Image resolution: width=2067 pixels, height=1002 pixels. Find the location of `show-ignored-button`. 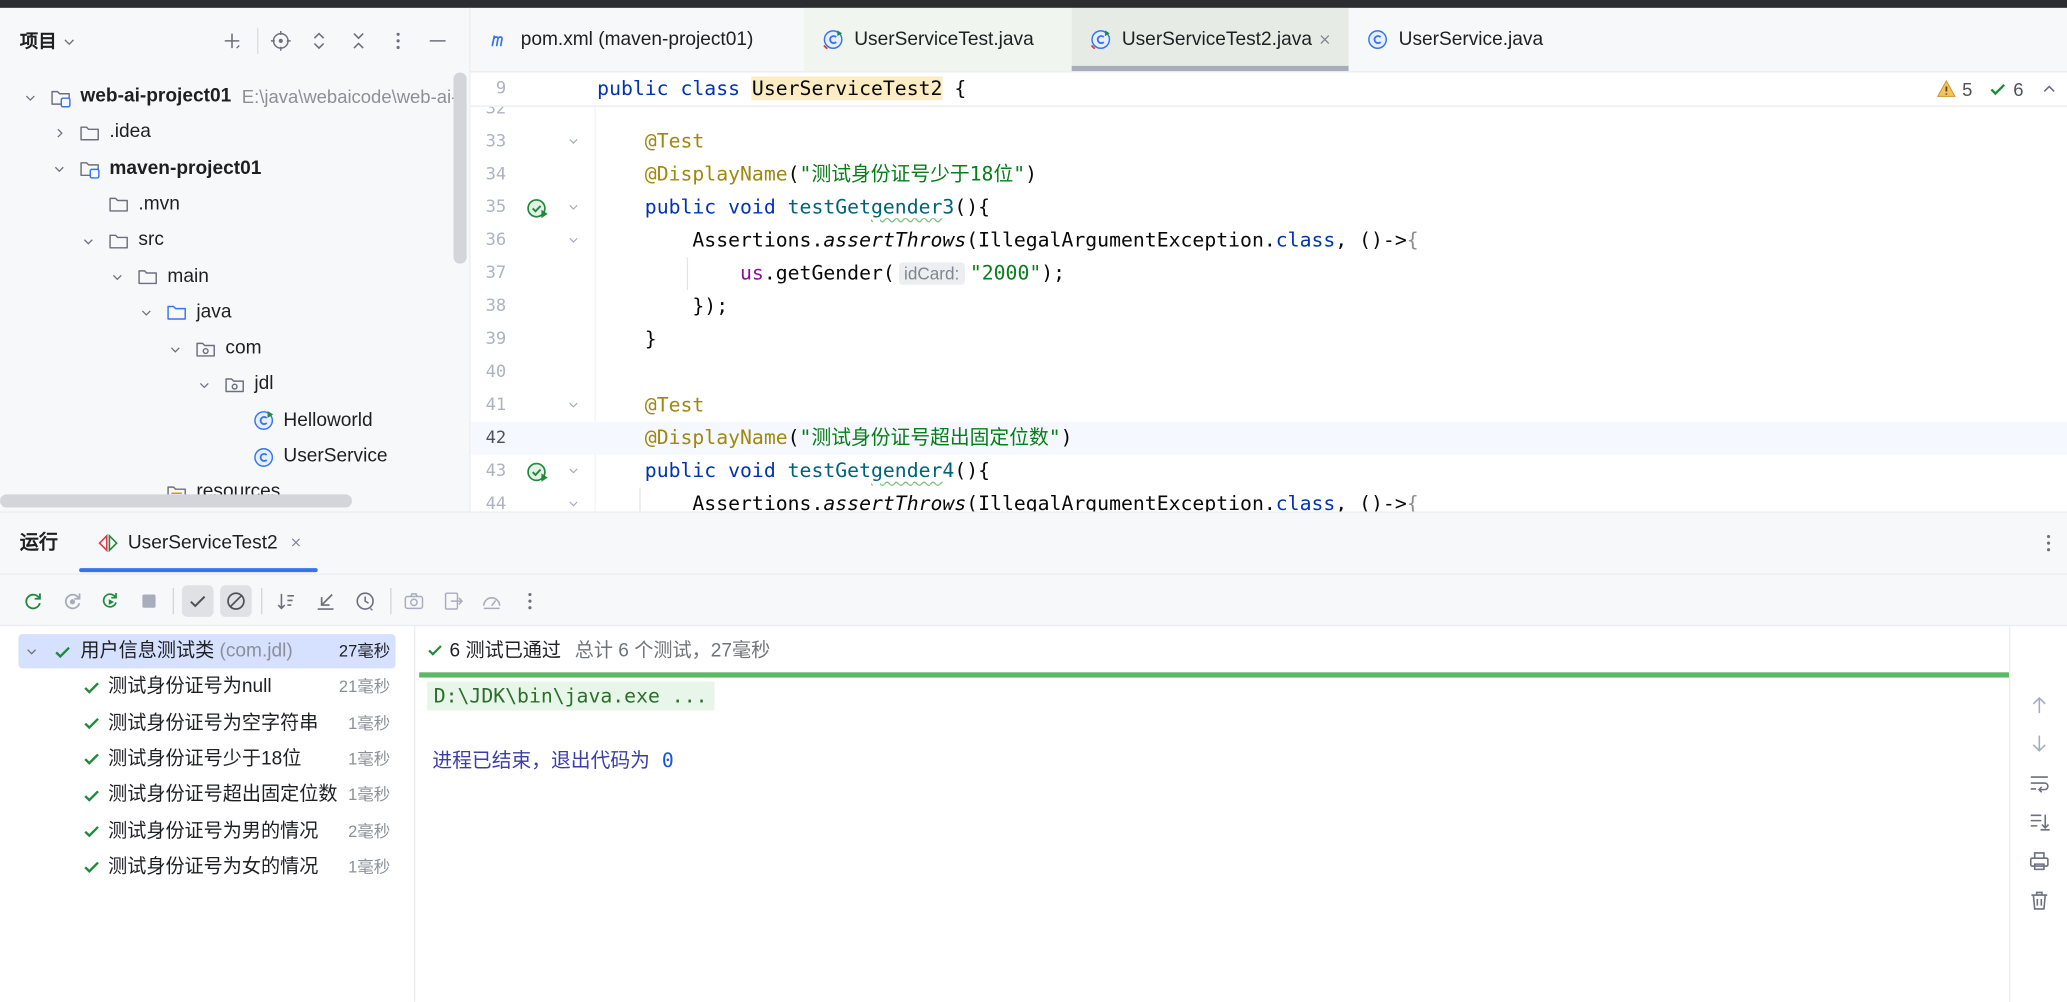

show-ignored-button is located at coordinates (236, 601).